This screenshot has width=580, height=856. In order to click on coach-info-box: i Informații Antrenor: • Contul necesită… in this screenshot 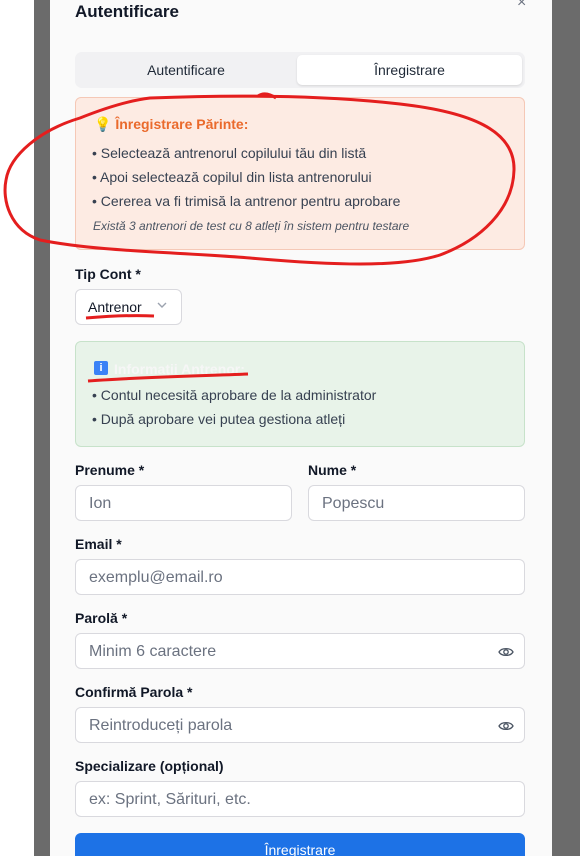, I will do `click(300, 394)`.